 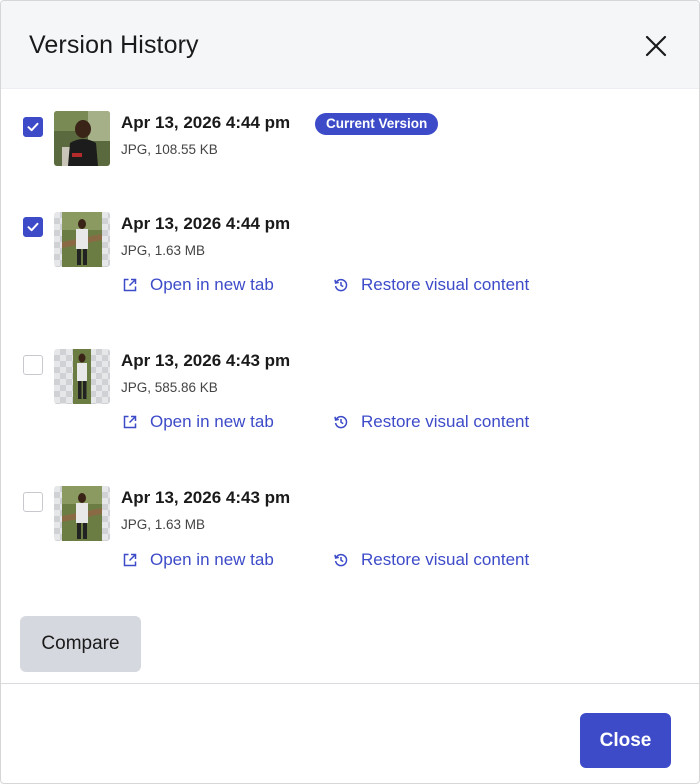 I want to click on dialog-title: Version History, so click(x=114, y=45).